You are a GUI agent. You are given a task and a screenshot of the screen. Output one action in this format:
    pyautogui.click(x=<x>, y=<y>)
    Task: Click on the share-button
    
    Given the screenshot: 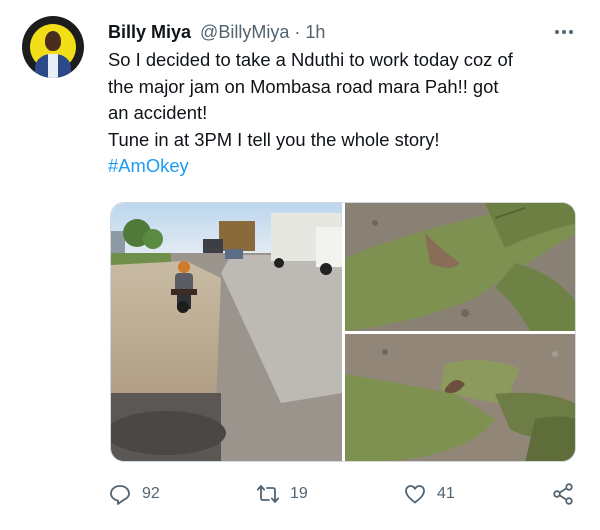 What is the action you would take?
    pyautogui.click(x=563, y=494)
    